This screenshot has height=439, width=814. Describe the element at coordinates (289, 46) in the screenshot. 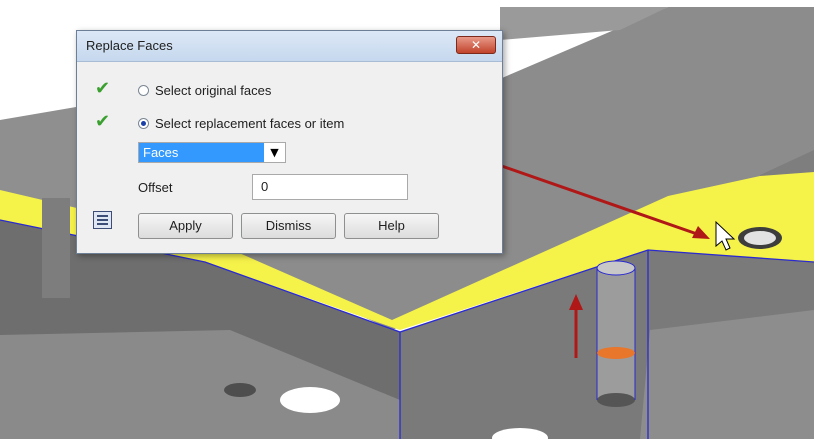

I see `dialog-titlebar: Replace Faces ✕` at that location.